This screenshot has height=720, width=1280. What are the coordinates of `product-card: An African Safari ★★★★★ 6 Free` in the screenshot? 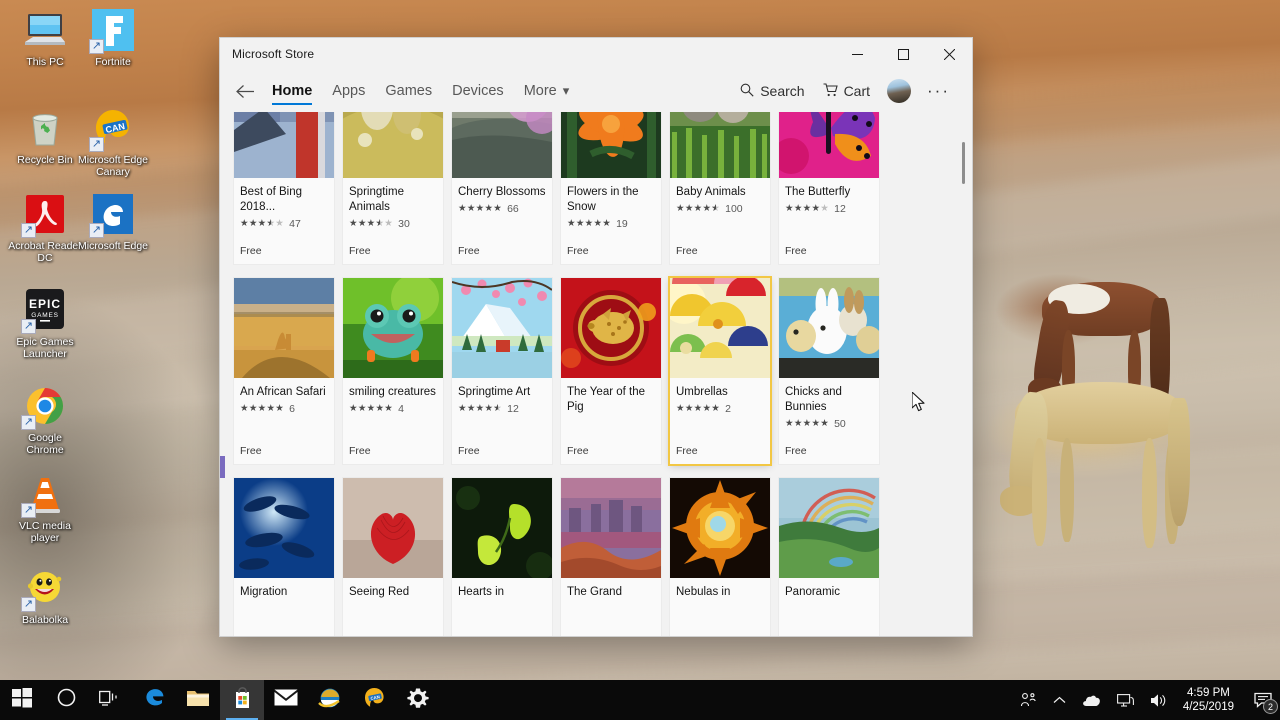 It's located at (284, 371).